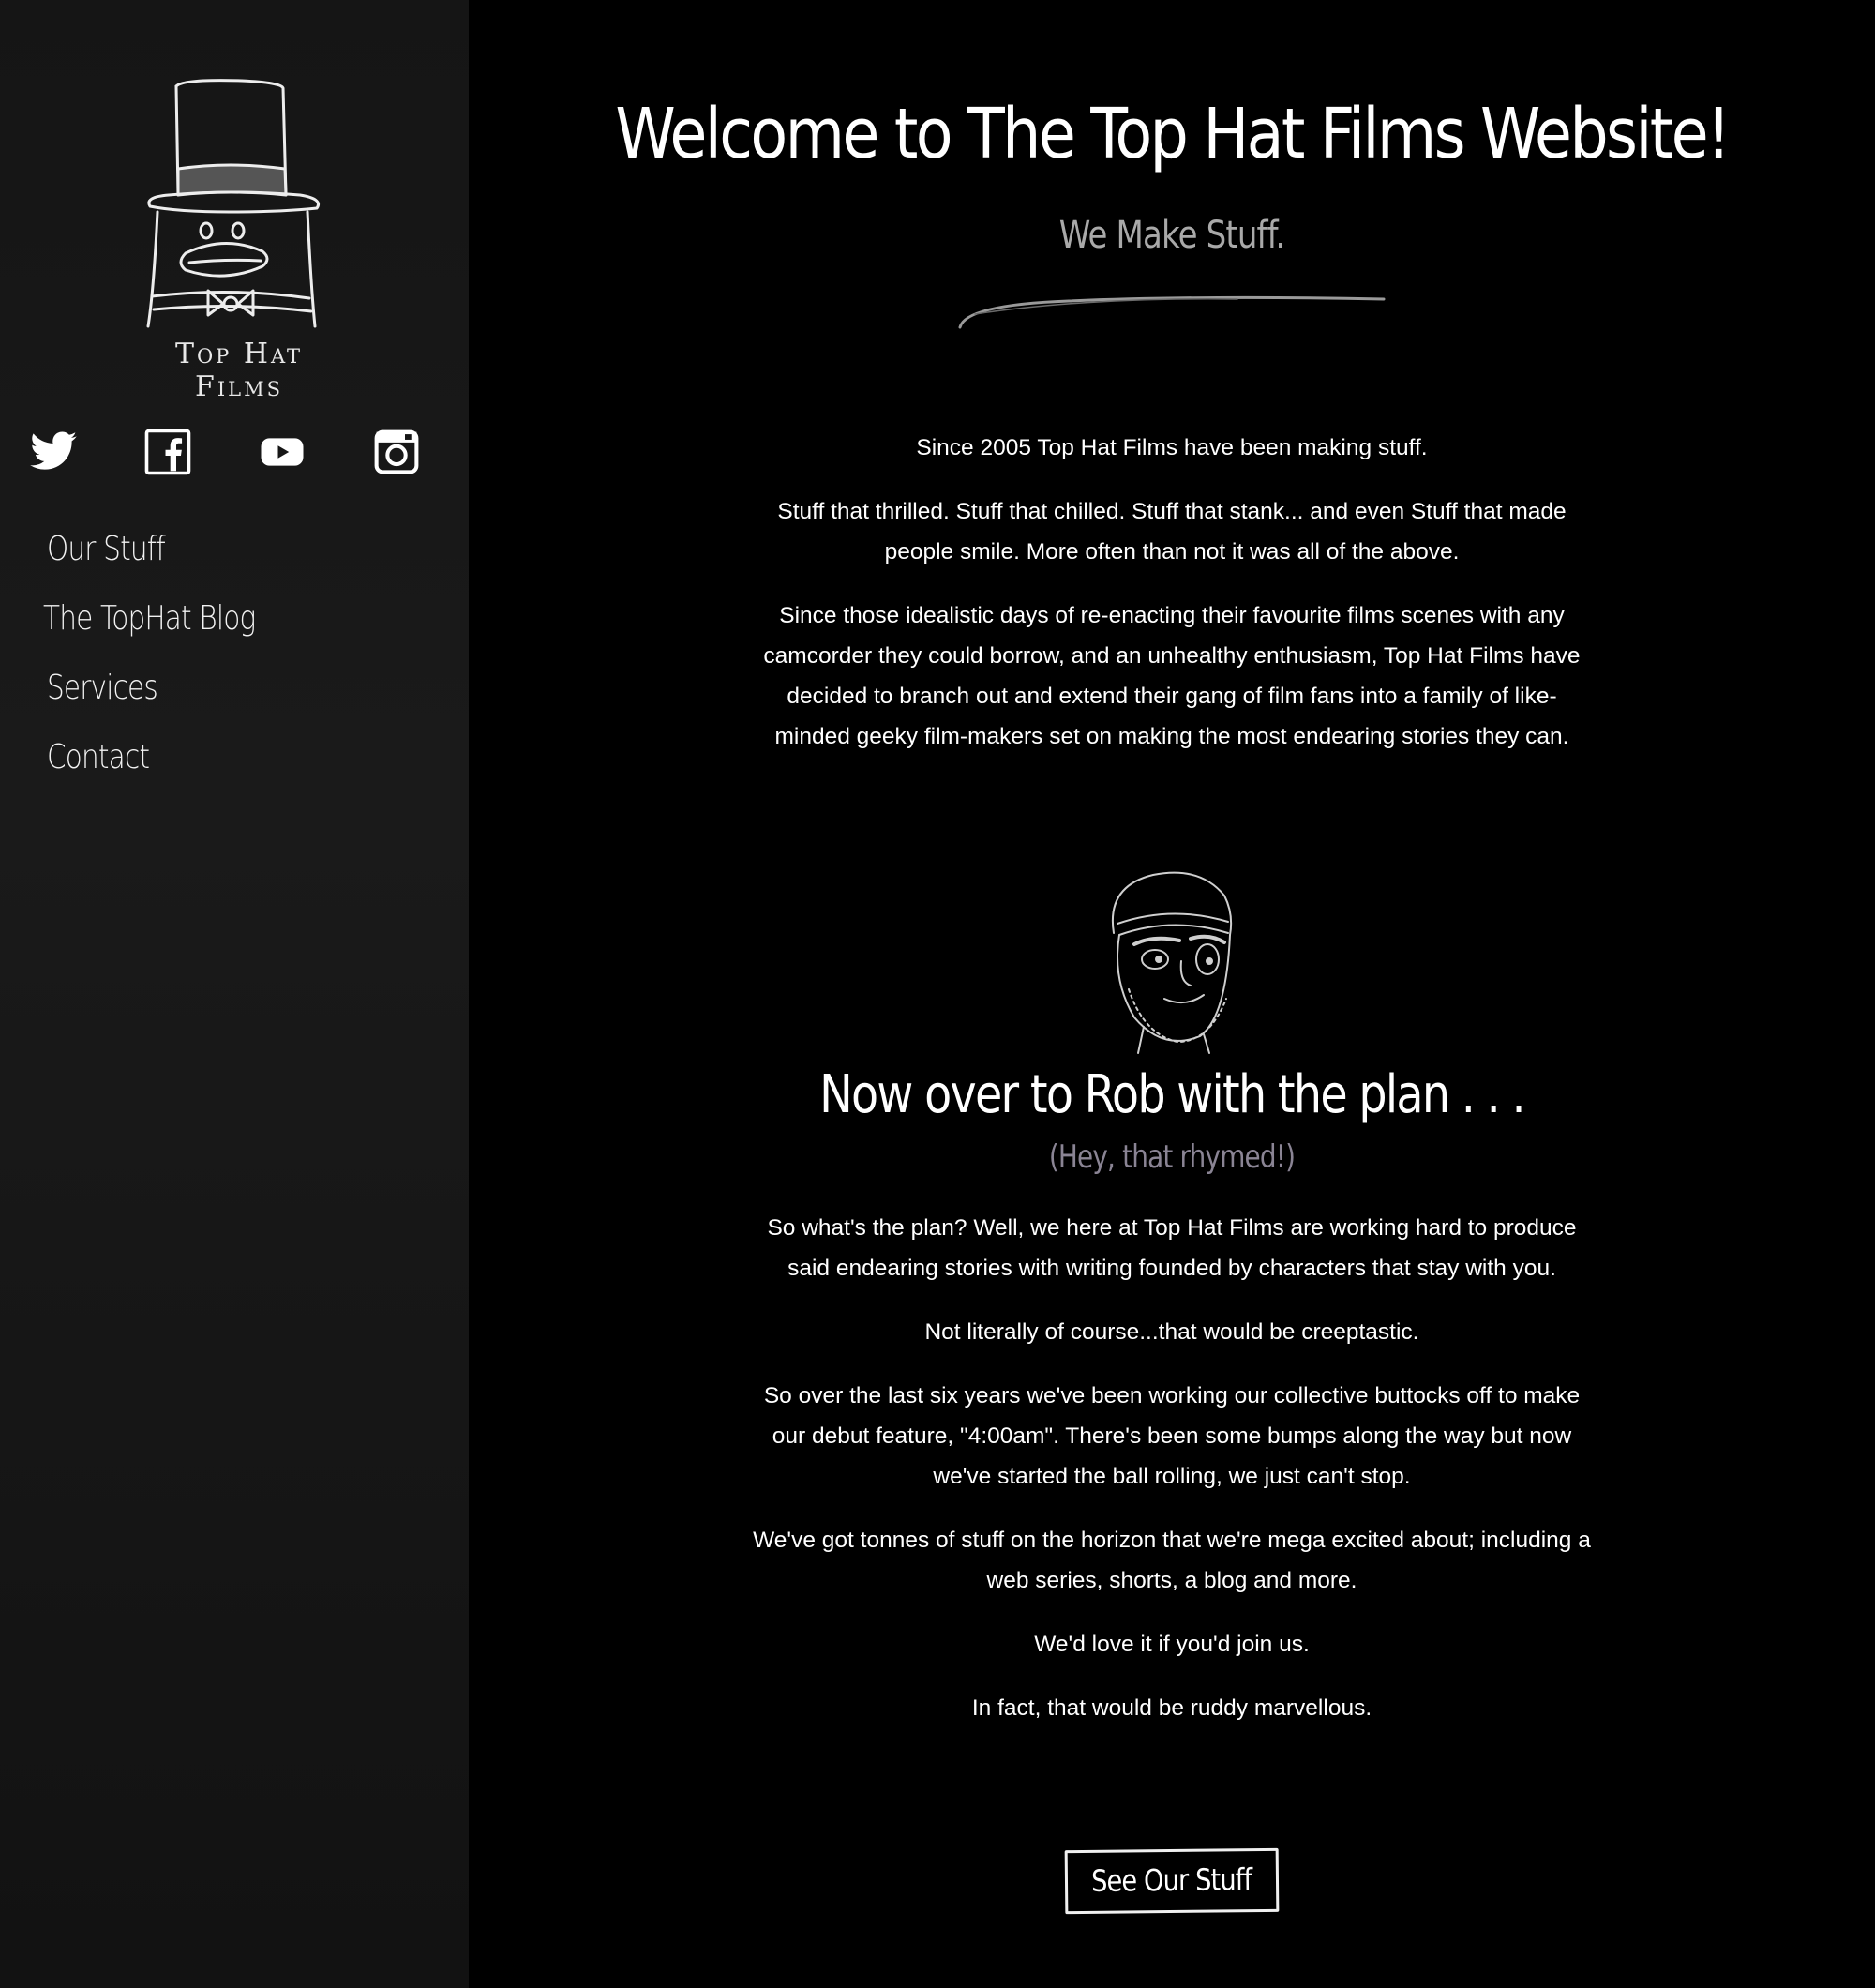 Image resolution: width=1875 pixels, height=1988 pixels. Describe the element at coordinates (233, 204) in the screenshot. I see `top-hat-logo-drawing` at that location.